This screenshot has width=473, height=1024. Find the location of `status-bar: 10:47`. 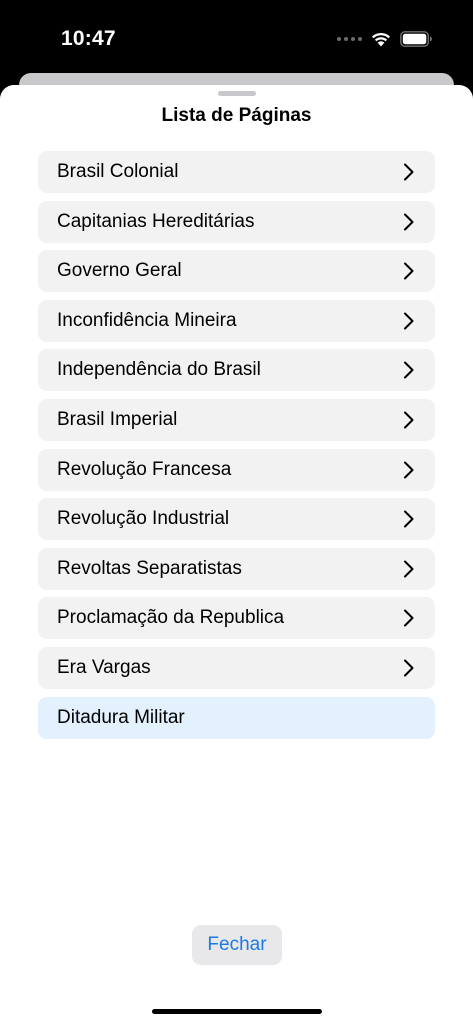

status-bar: 10:47 is located at coordinates (236, 36).